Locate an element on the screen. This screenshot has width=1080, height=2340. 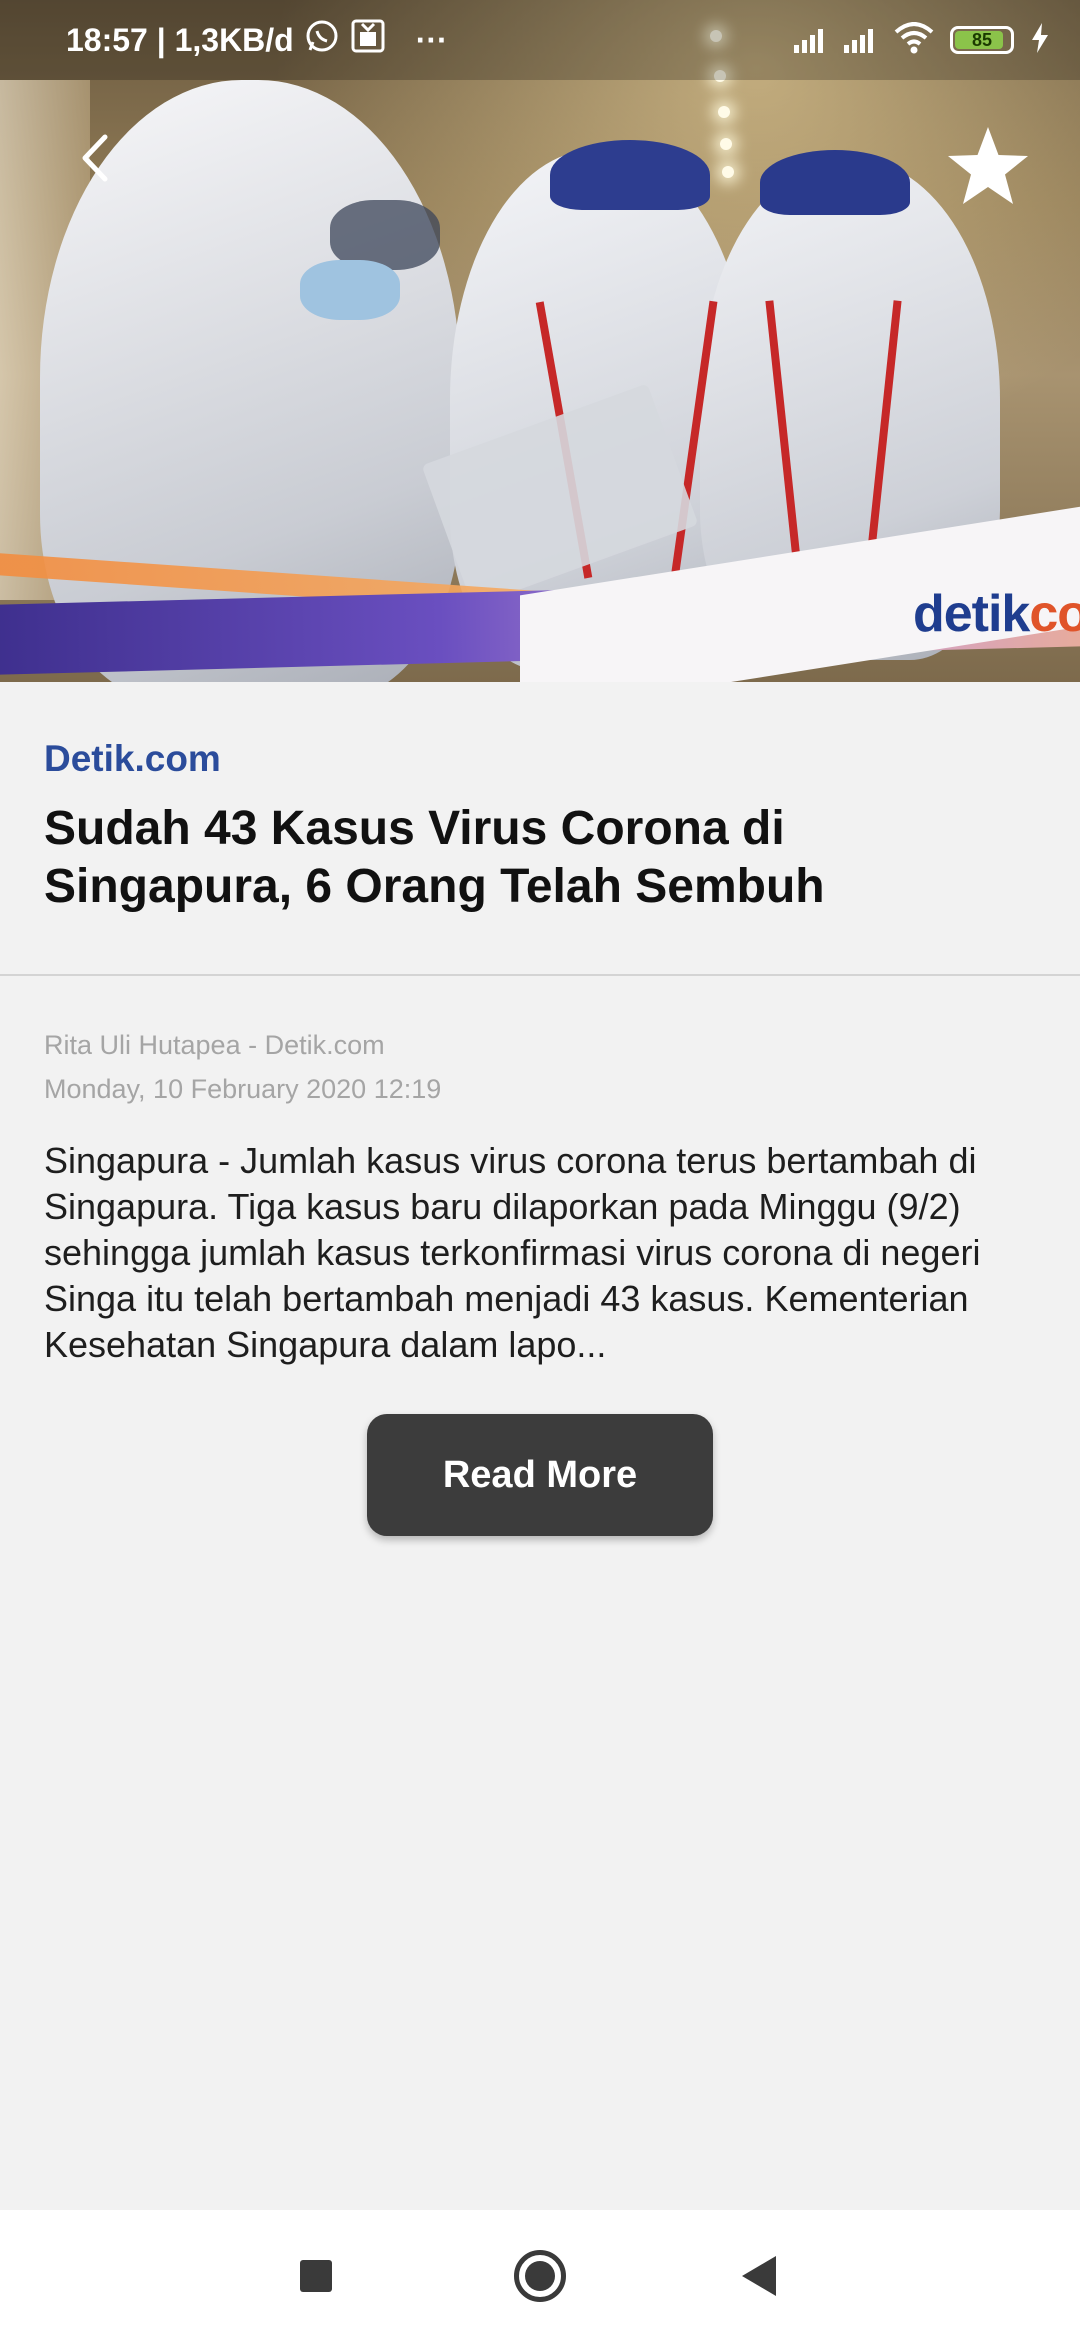
status-left: 18:57 | 1,3KB/d ··· is located at coordinates (257, 40).